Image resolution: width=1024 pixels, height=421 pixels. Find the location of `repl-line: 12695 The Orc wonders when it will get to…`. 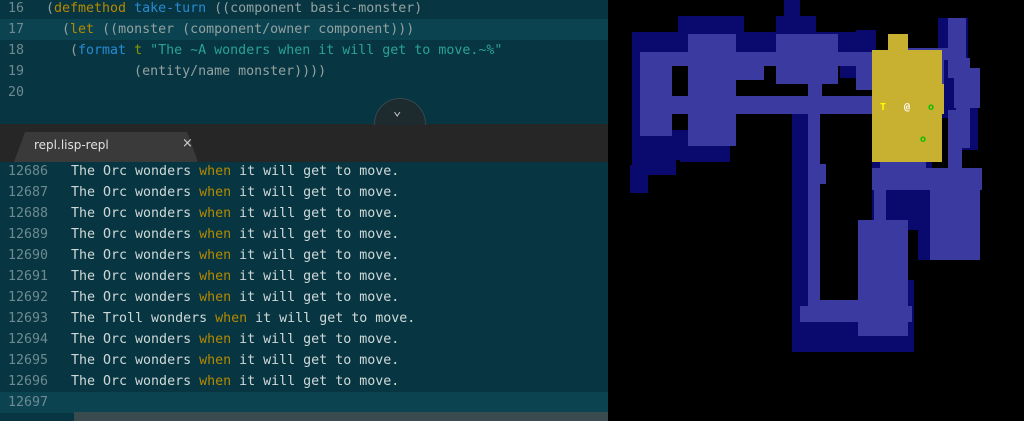

repl-line: 12695 The Orc wonders when it will get to… is located at coordinates (304, 360).